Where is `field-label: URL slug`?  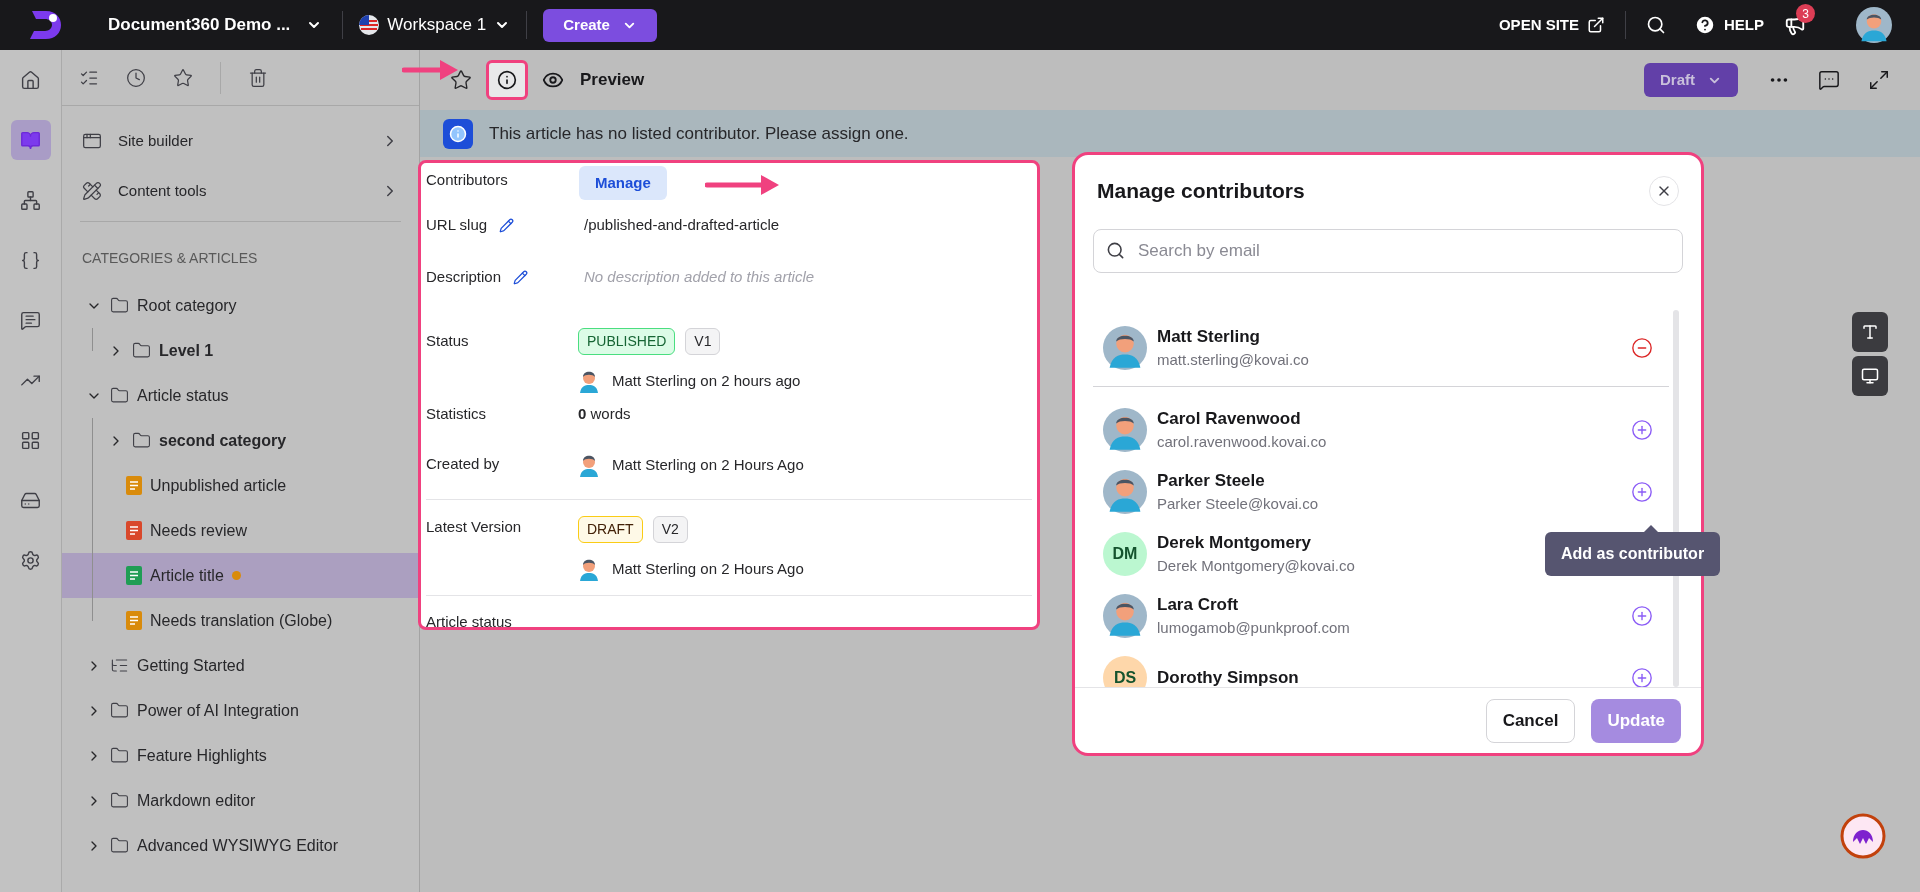
field-label: URL slug is located at coordinates (457, 225).